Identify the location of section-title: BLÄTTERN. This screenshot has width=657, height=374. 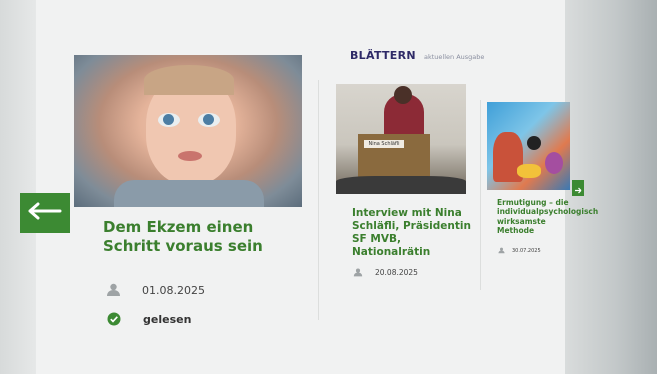
(383, 55).